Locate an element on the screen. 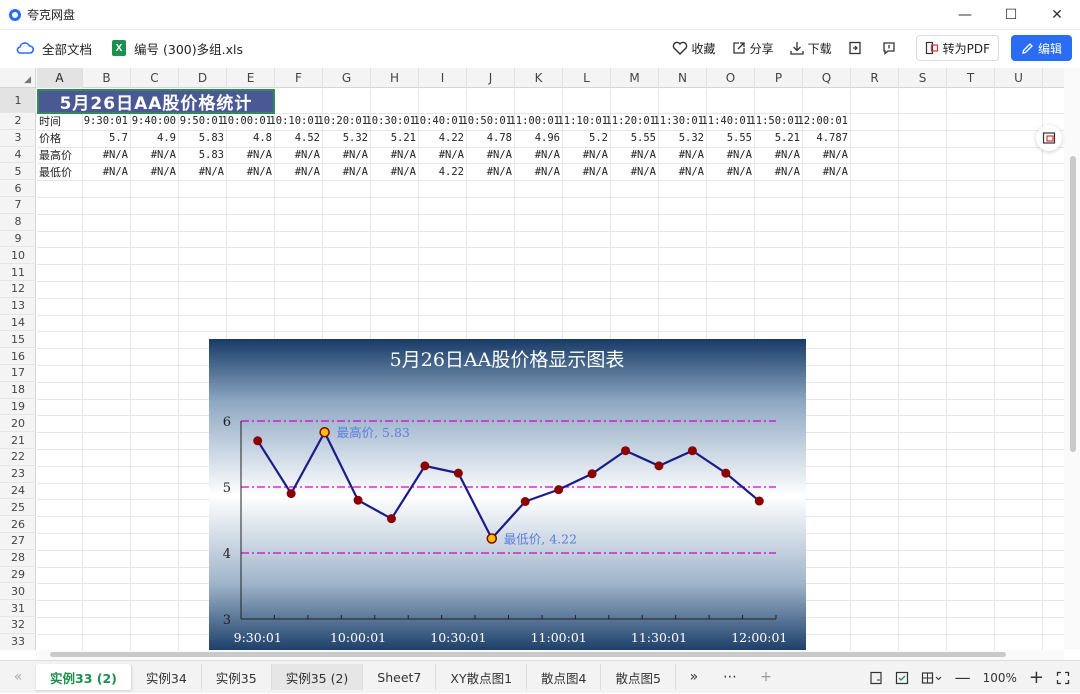 The image size is (1080, 694). freeze-button is located at coordinates (932, 678).